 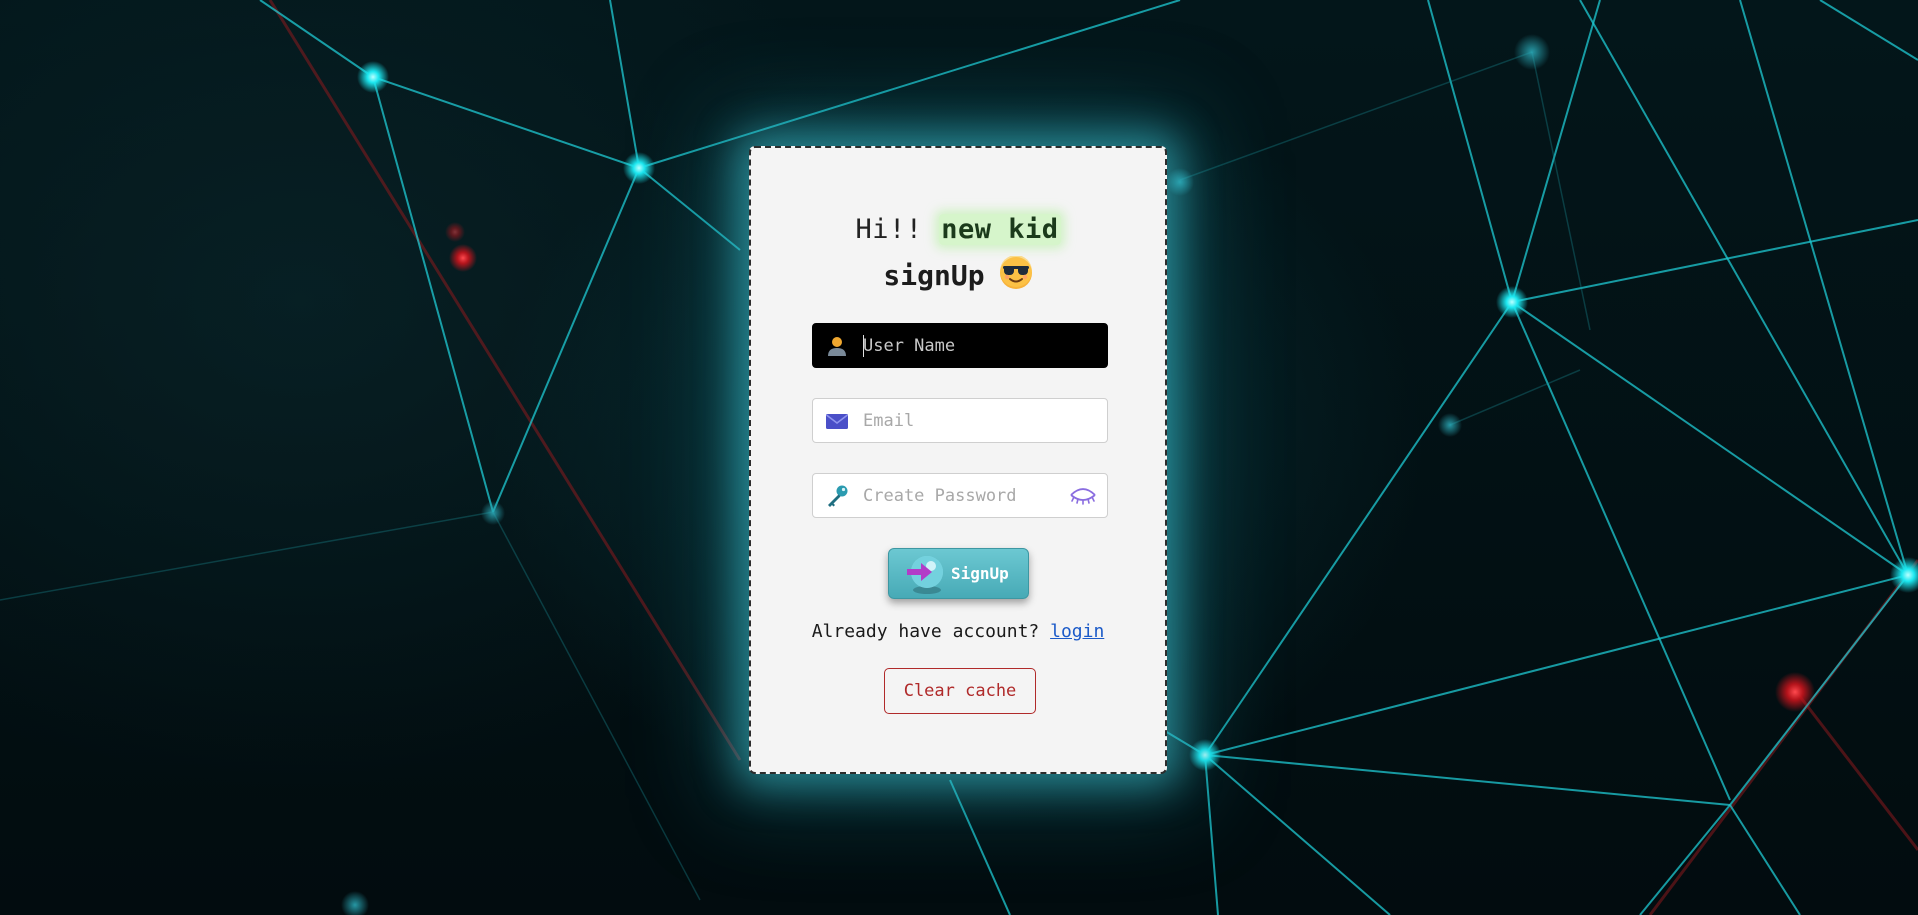 I want to click on login-link: login, so click(x=1077, y=631).